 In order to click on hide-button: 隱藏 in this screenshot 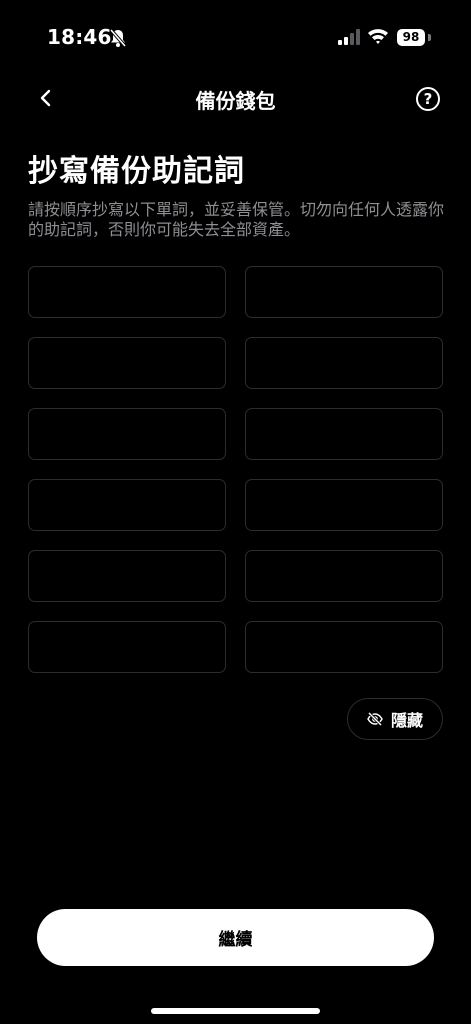, I will do `click(395, 719)`.